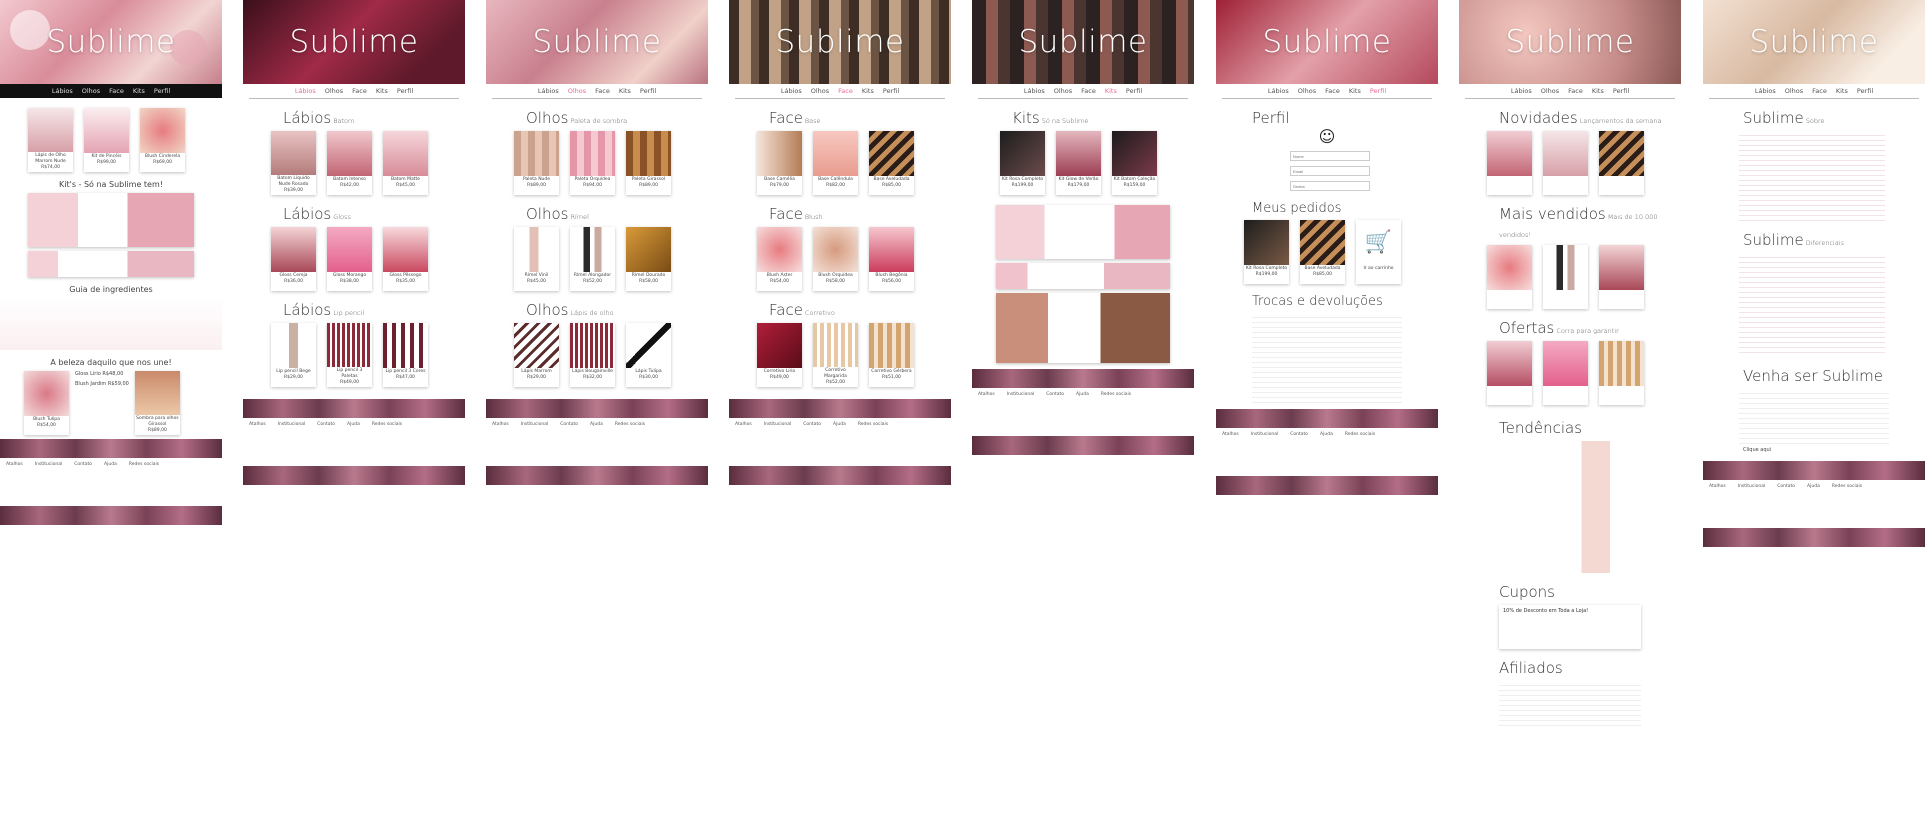 This screenshot has width=1926, height=823. Describe the element at coordinates (162, 140) in the screenshot. I see `product-card: Blush Cinderela R$69,00` at that location.